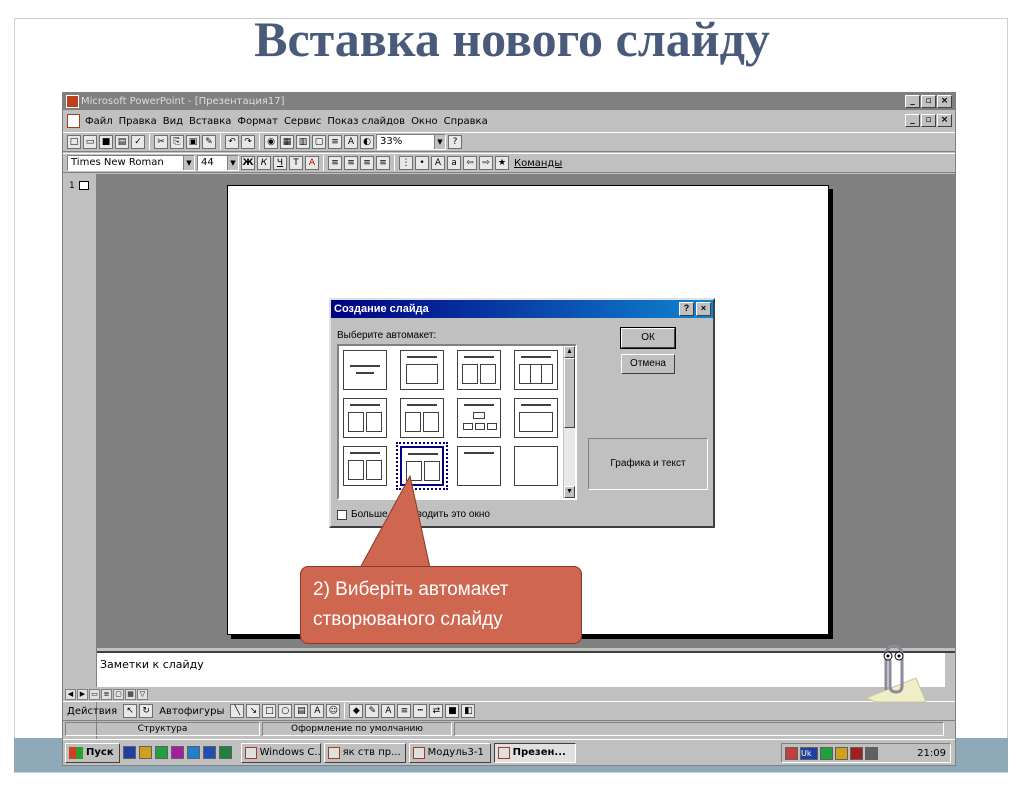  Describe the element at coordinates (896, 670) in the screenshot. I see `office-assistant-clippy-icon` at that location.